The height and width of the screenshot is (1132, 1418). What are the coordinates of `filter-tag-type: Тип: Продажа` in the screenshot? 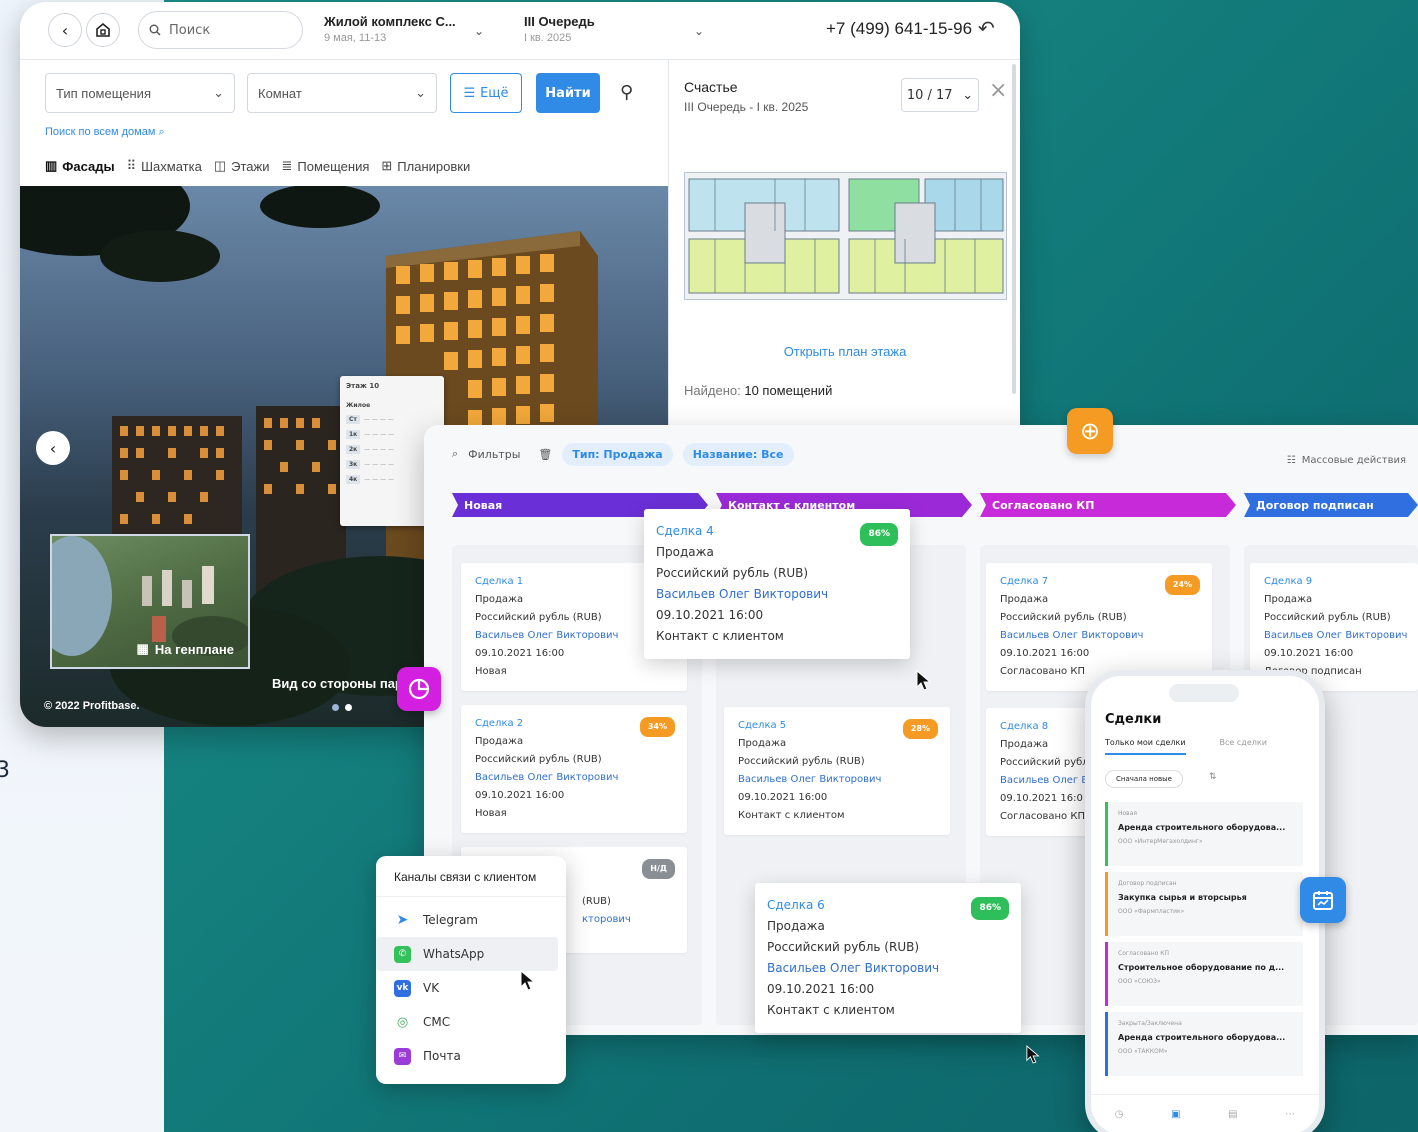 It's located at (617, 454).